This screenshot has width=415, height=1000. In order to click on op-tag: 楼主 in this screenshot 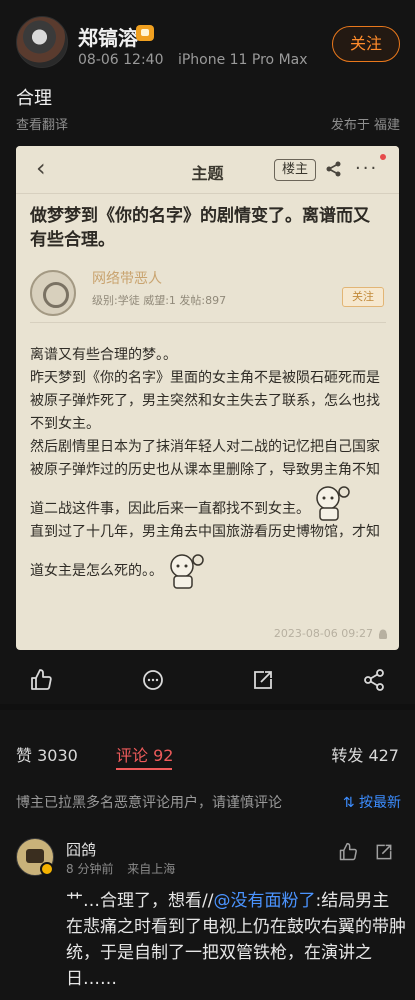, I will do `click(295, 170)`.